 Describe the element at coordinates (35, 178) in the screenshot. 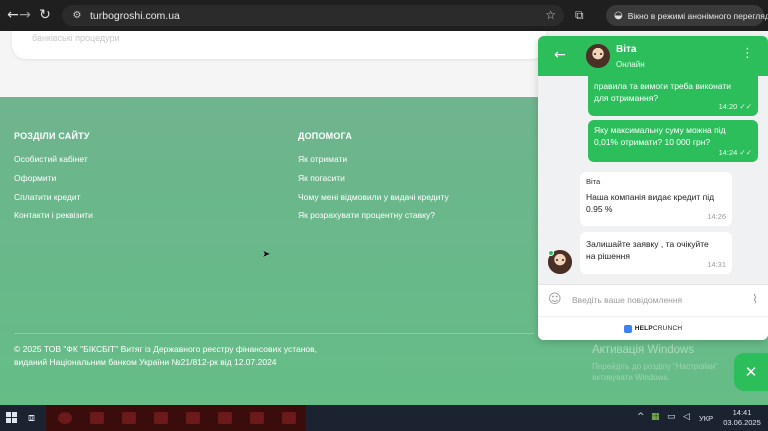

I see `footer-link-apply: Оформити` at that location.